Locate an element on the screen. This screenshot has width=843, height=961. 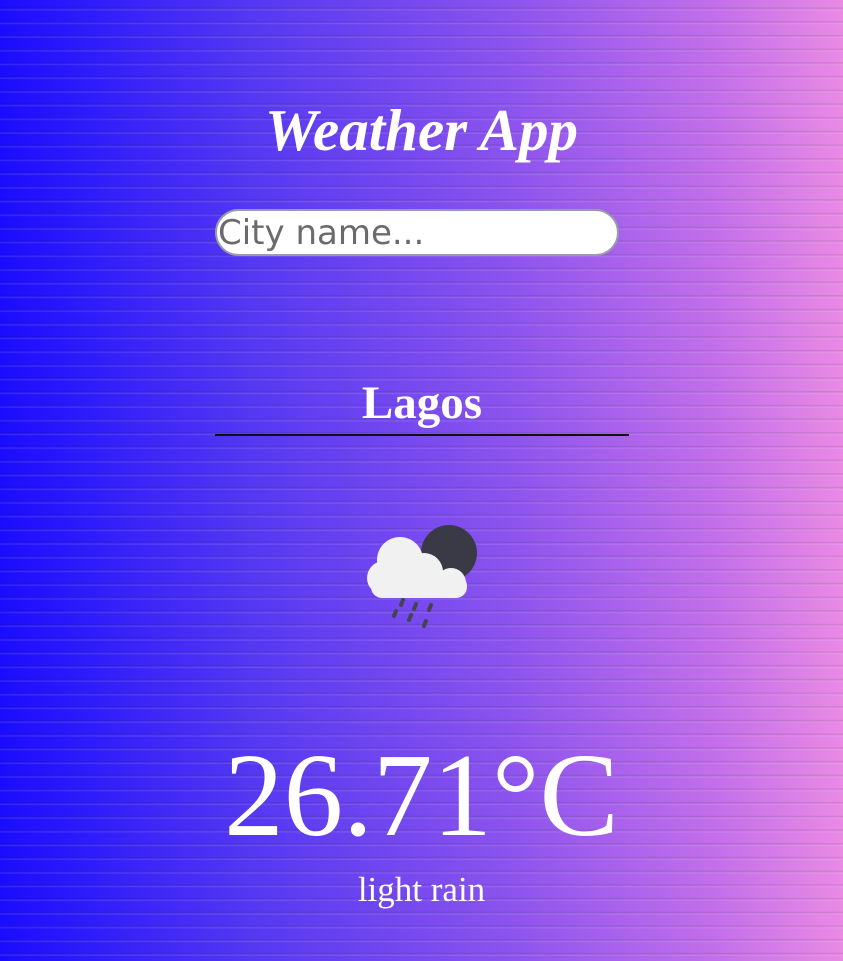
city-search-input is located at coordinates (417, 232).